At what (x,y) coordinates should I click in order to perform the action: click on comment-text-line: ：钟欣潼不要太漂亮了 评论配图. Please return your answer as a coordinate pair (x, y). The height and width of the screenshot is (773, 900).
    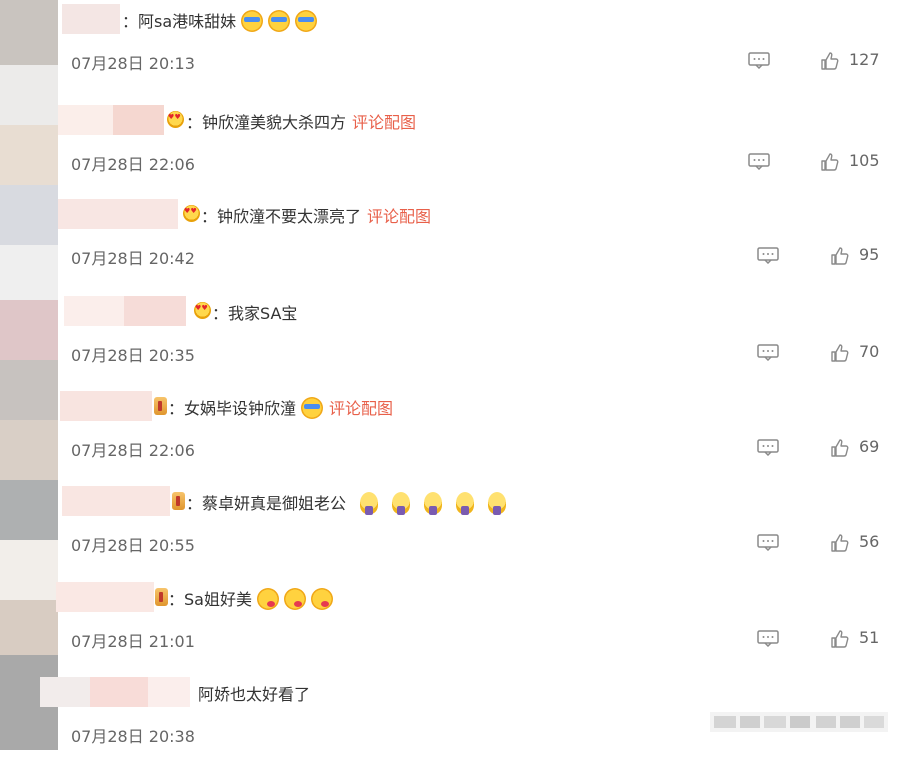
    Looking at the image, I should click on (316, 216).